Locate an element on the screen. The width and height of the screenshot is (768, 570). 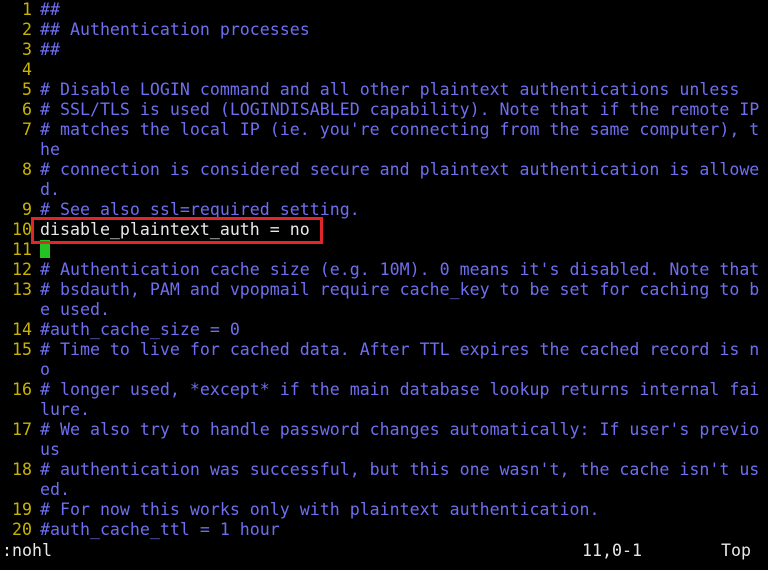
editor-line-wrap: he is located at coordinates (384, 150).